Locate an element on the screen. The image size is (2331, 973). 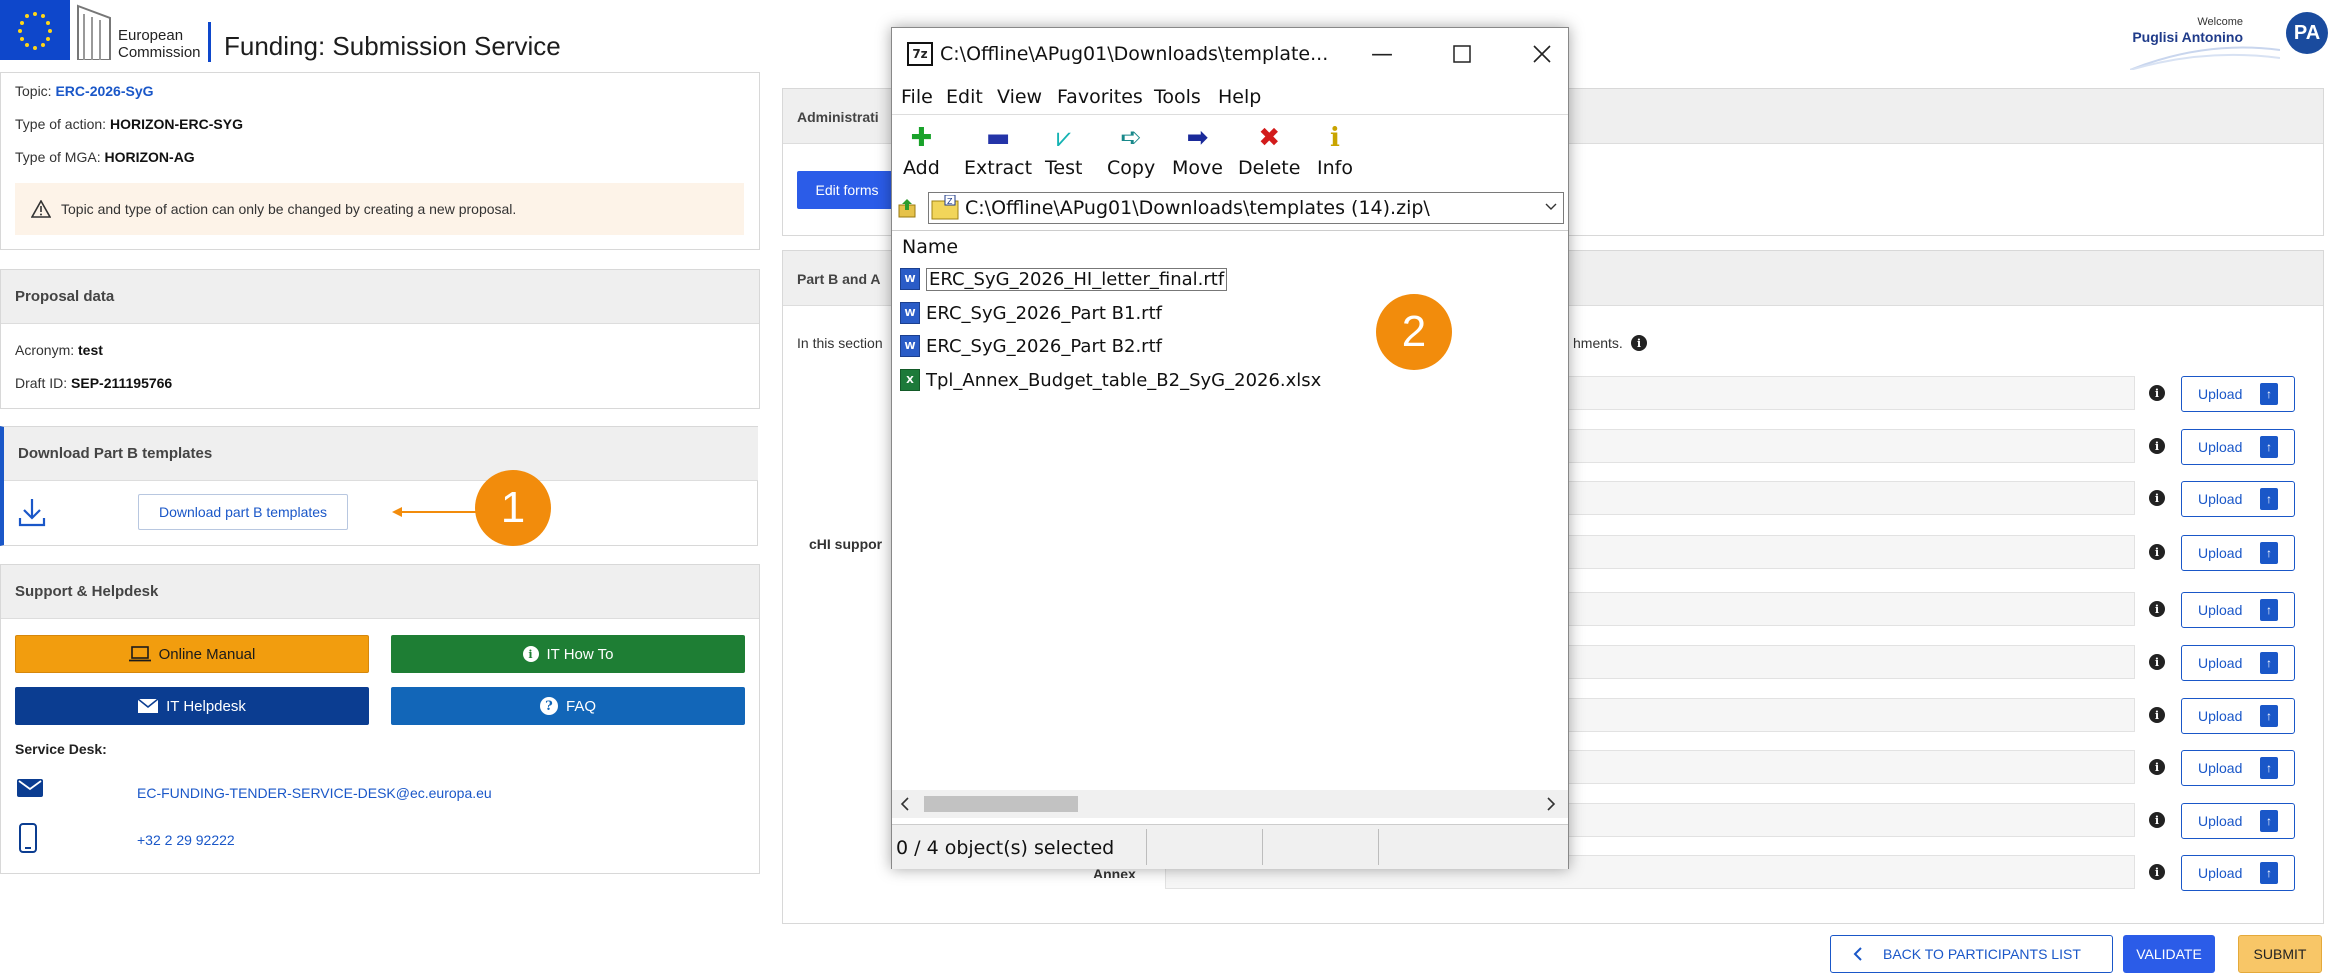
online-manual-button: Online Manual is located at coordinates (192, 654).